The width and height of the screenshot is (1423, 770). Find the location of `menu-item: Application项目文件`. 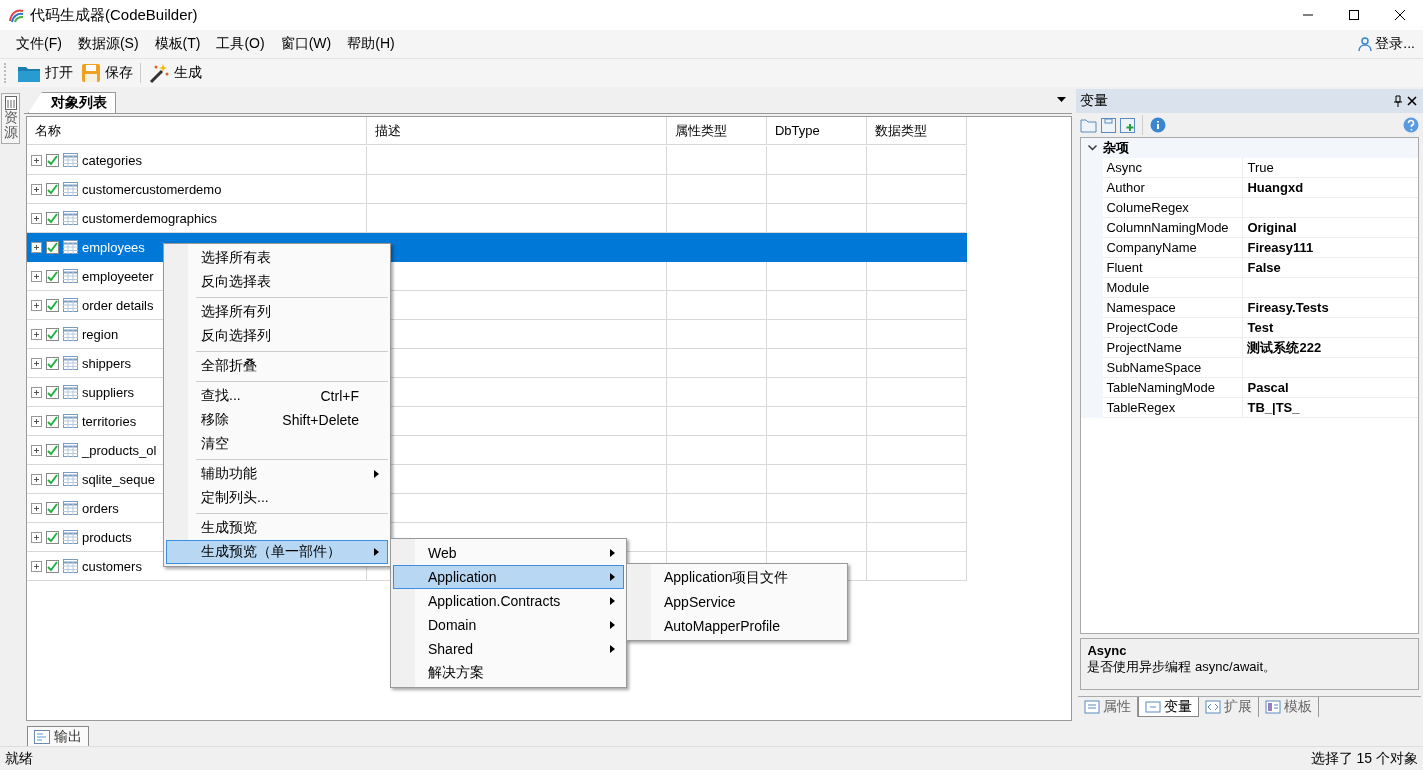

menu-item: Application项目文件 is located at coordinates (737, 578).